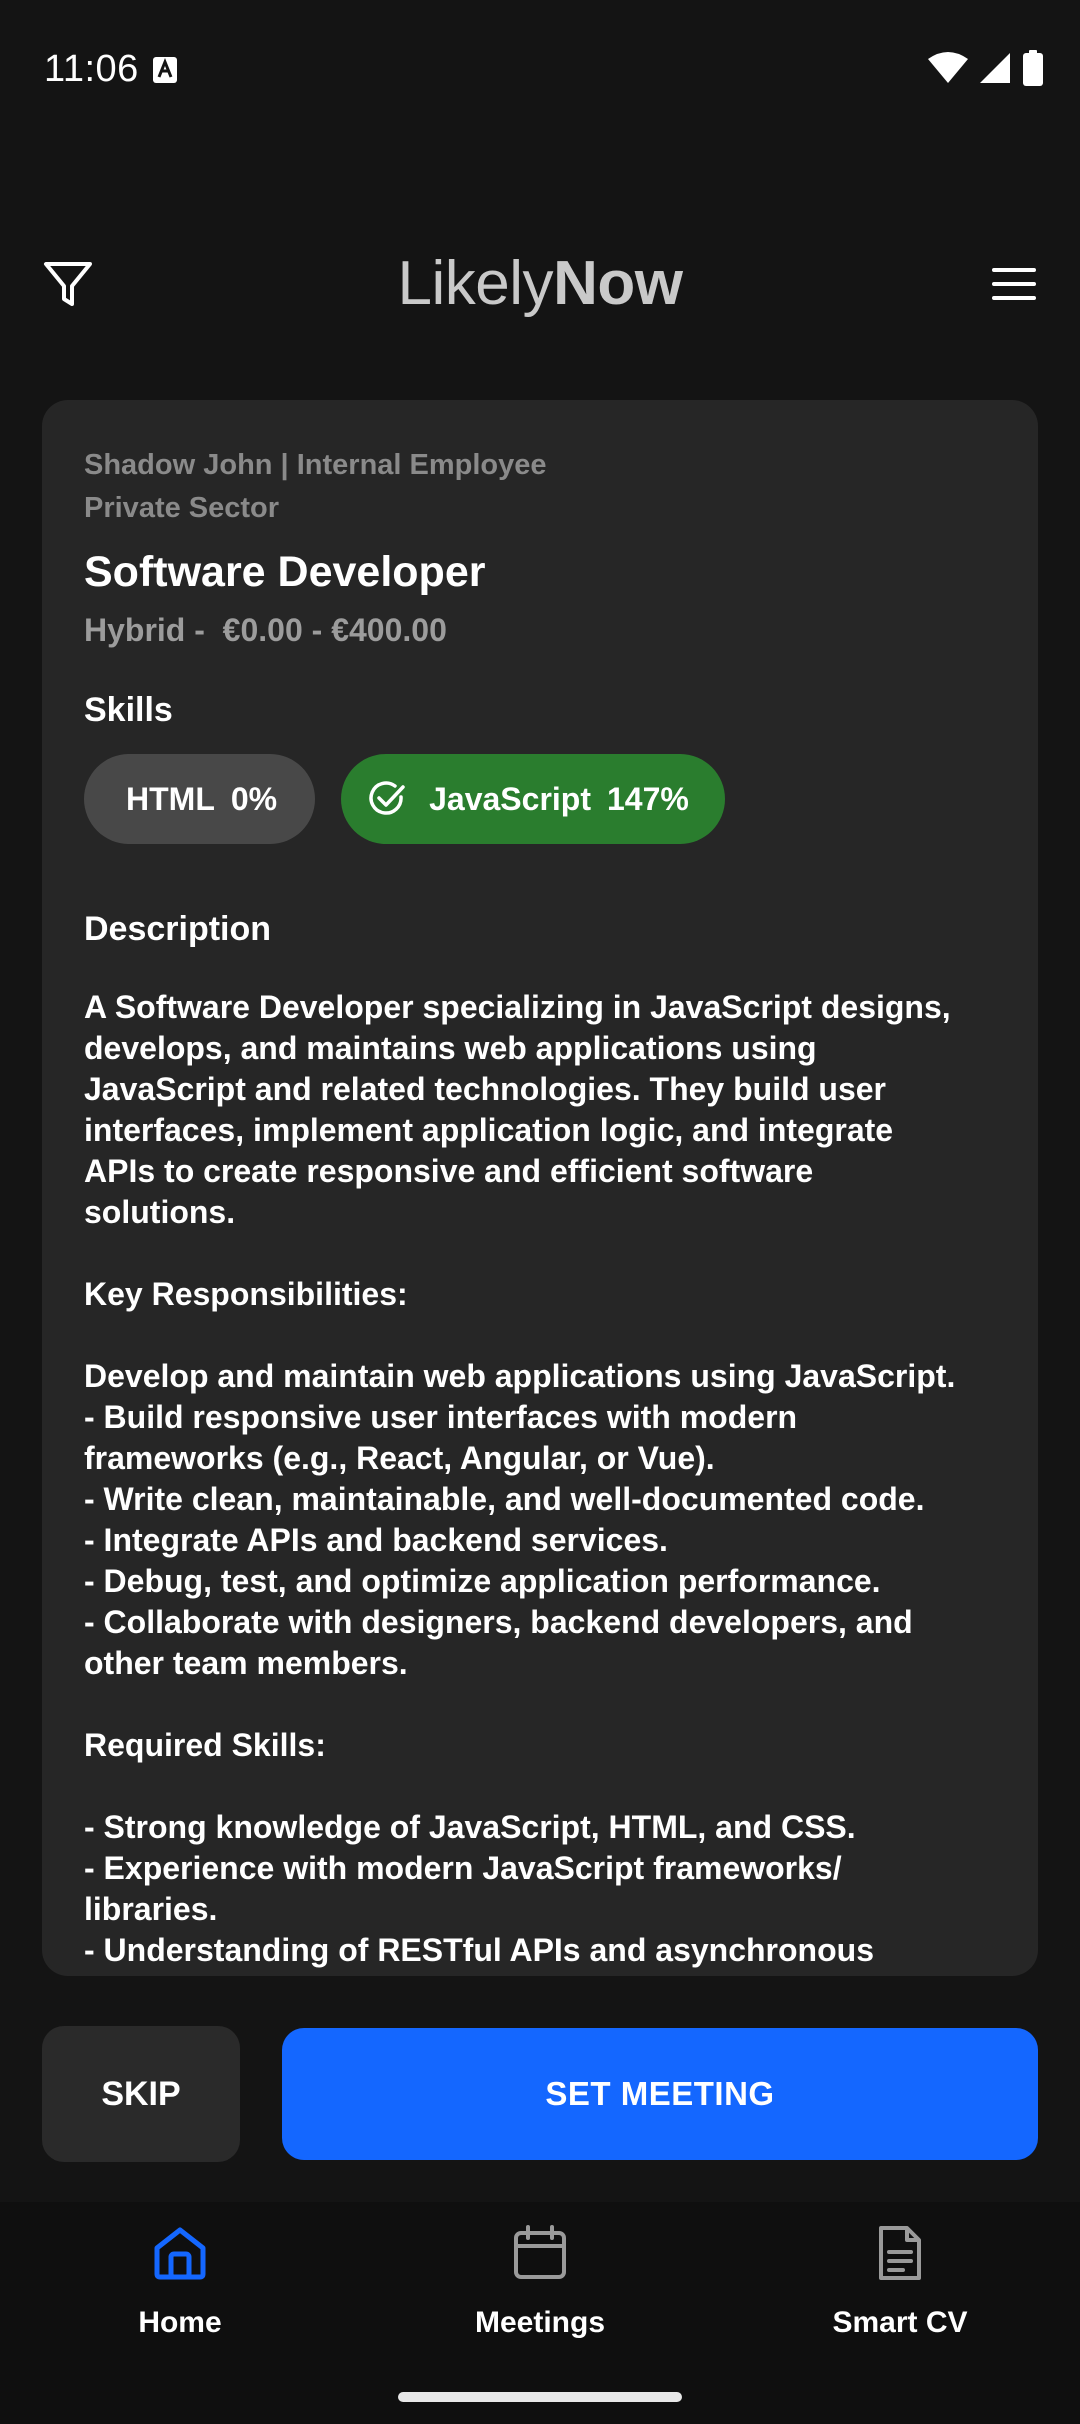 The image size is (1080, 2424). What do you see at coordinates (618, 283) in the screenshot?
I see `logo-bold-text: Now` at bounding box center [618, 283].